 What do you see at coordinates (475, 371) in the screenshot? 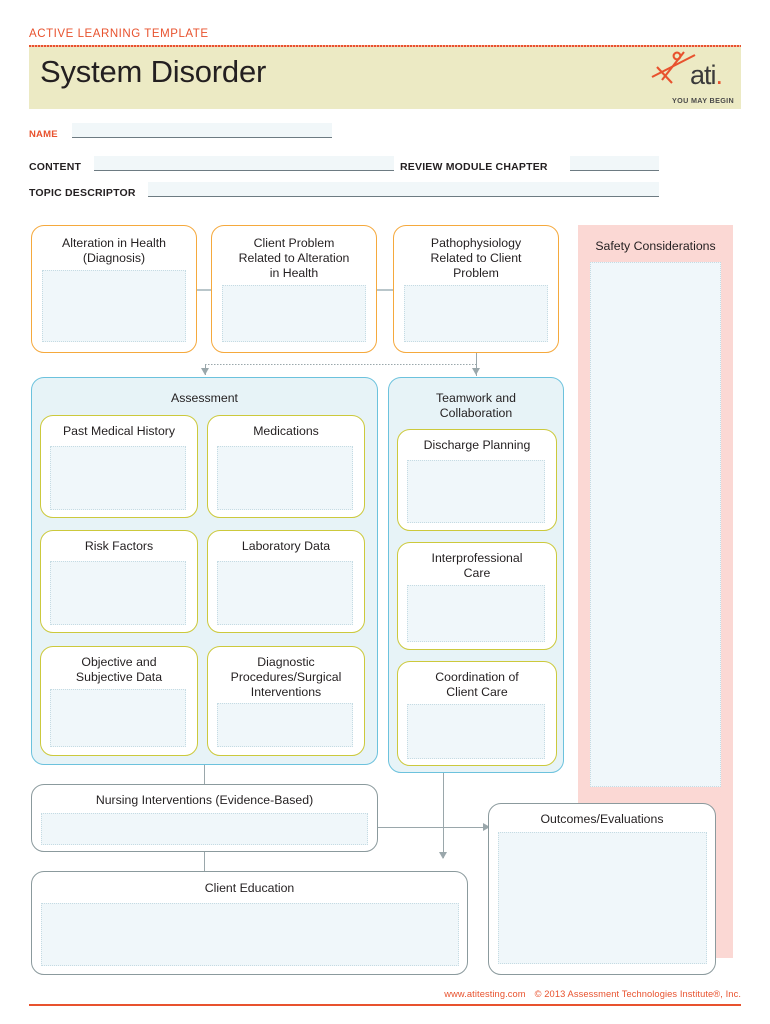
I see `arrow-to-teamwork-icon` at bounding box center [475, 371].